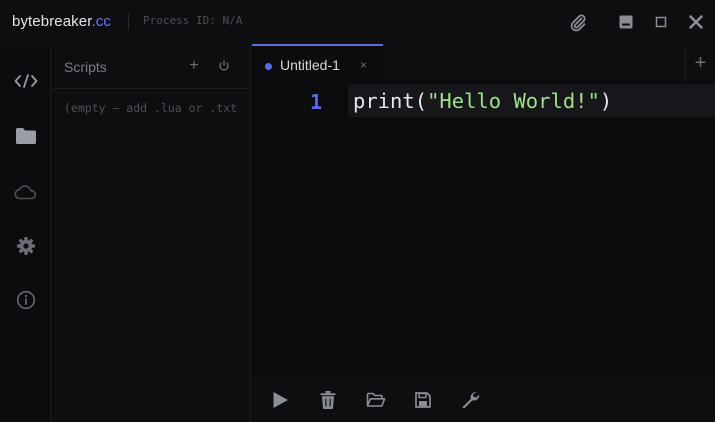 This screenshot has height=422, width=715. I want to click on activity-item-files, so click(25, 136).